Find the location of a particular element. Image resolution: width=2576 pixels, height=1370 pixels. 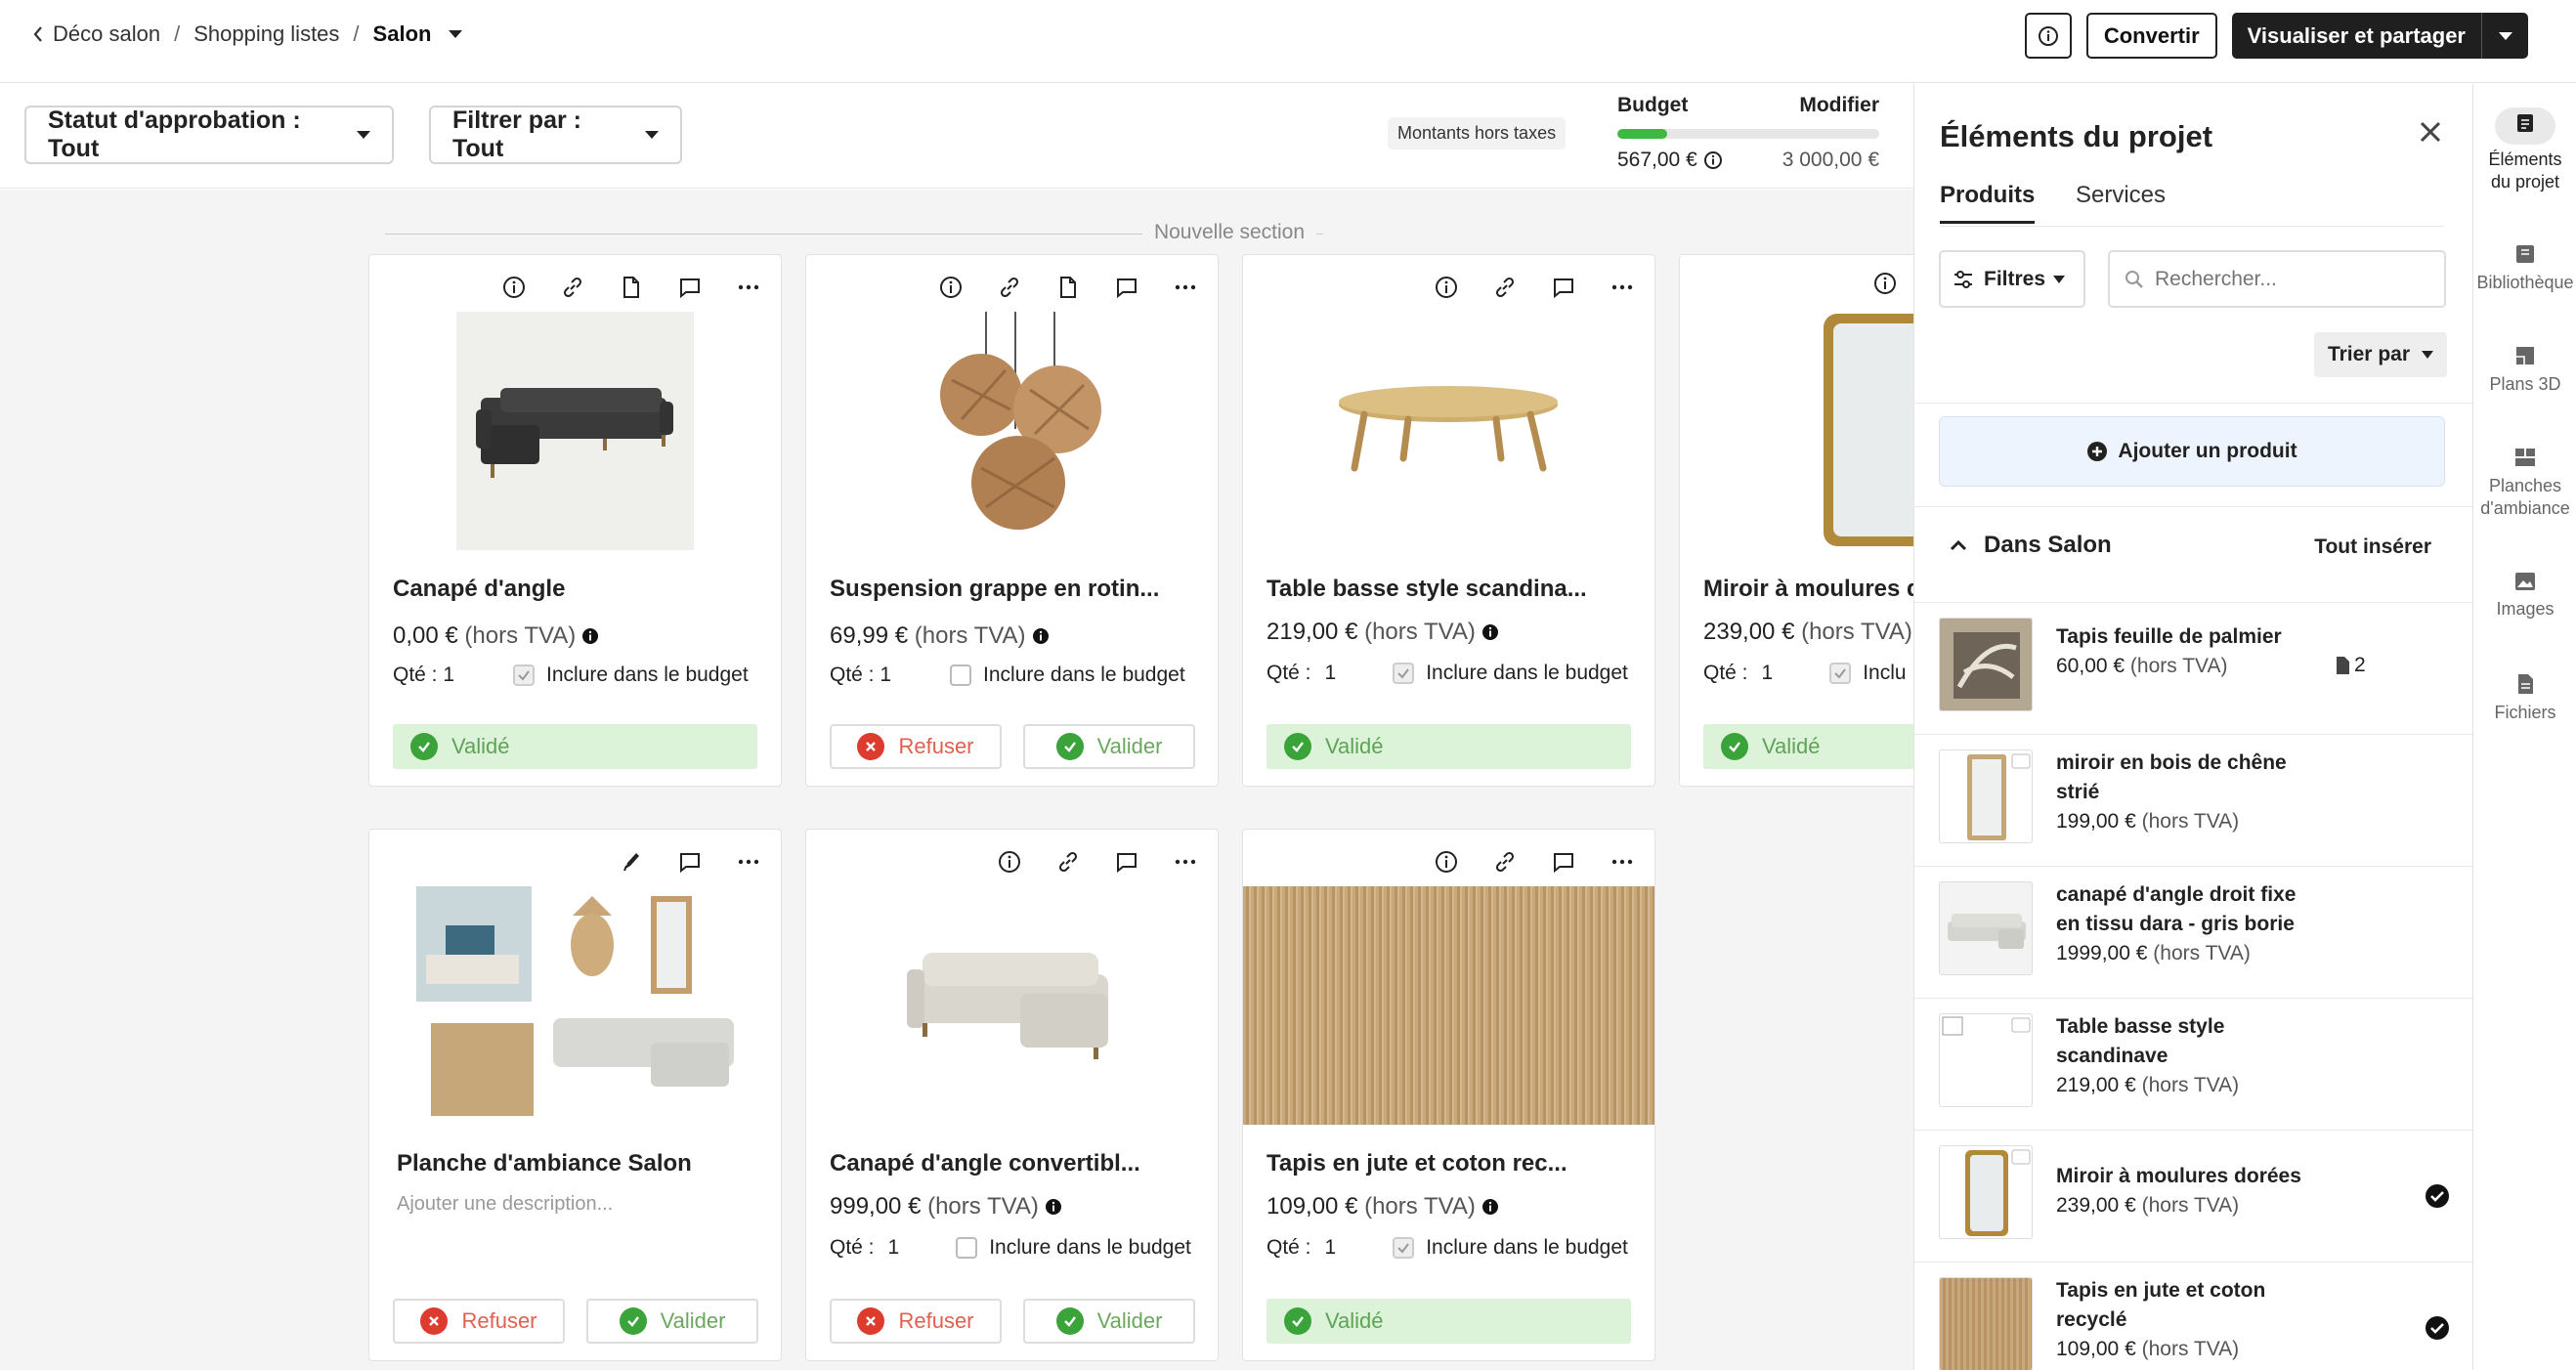

tab-services: Services is located at coordinates (2121, 195).